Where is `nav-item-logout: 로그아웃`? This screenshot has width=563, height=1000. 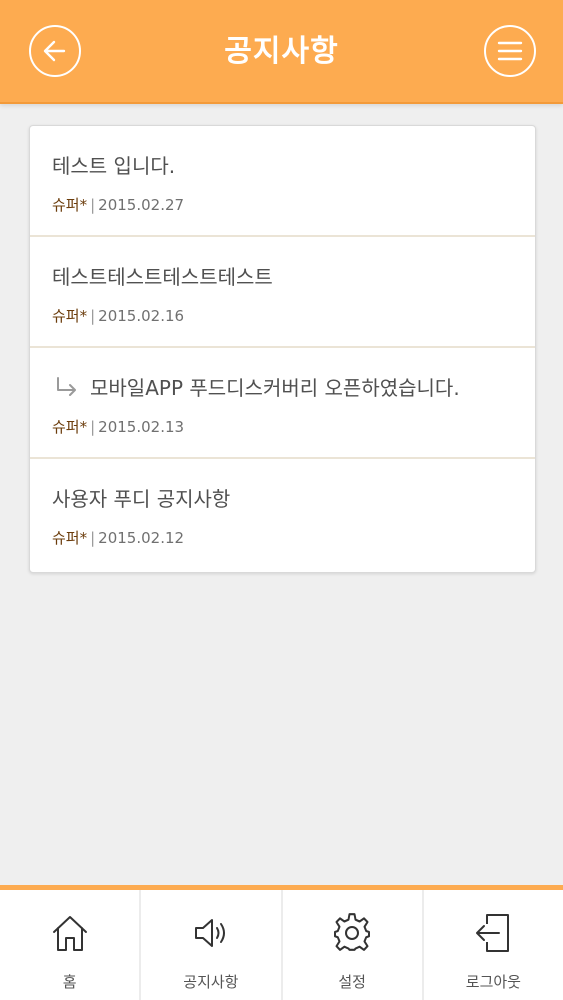 nav-item-logout: 로그아웃 is located at coordinates (493, 945).